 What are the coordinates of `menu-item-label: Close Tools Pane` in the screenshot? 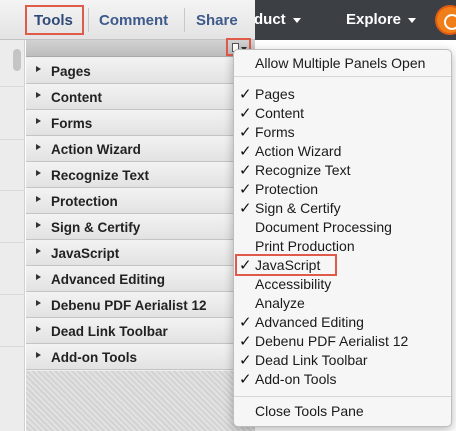 It's located at (309, 411).